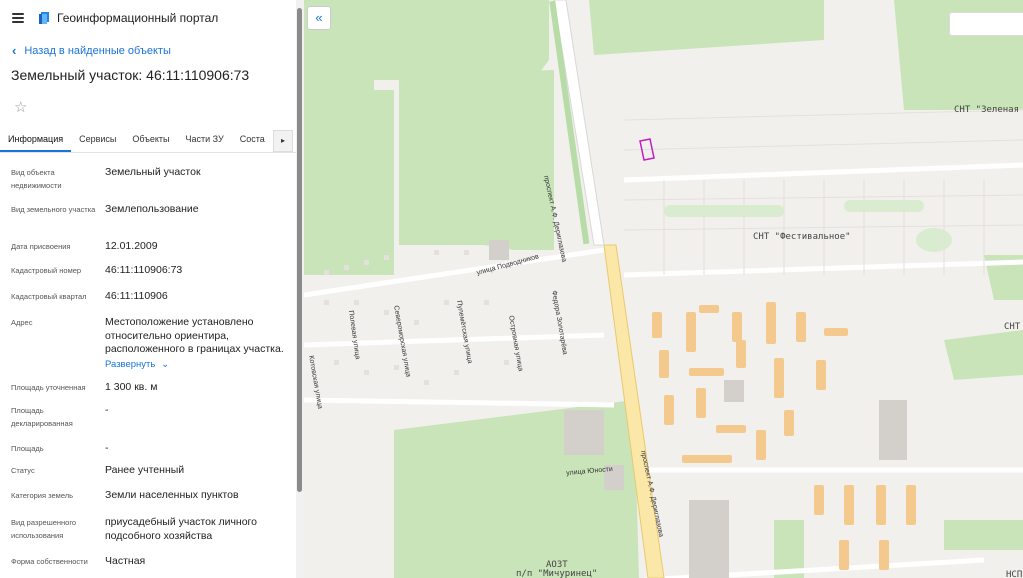 The height and width of the screenshot is (578, 1023). Describe the element at coordinates (49, 296) in the screenshot. I see `field-label: Кадастровый квартал` at that location.